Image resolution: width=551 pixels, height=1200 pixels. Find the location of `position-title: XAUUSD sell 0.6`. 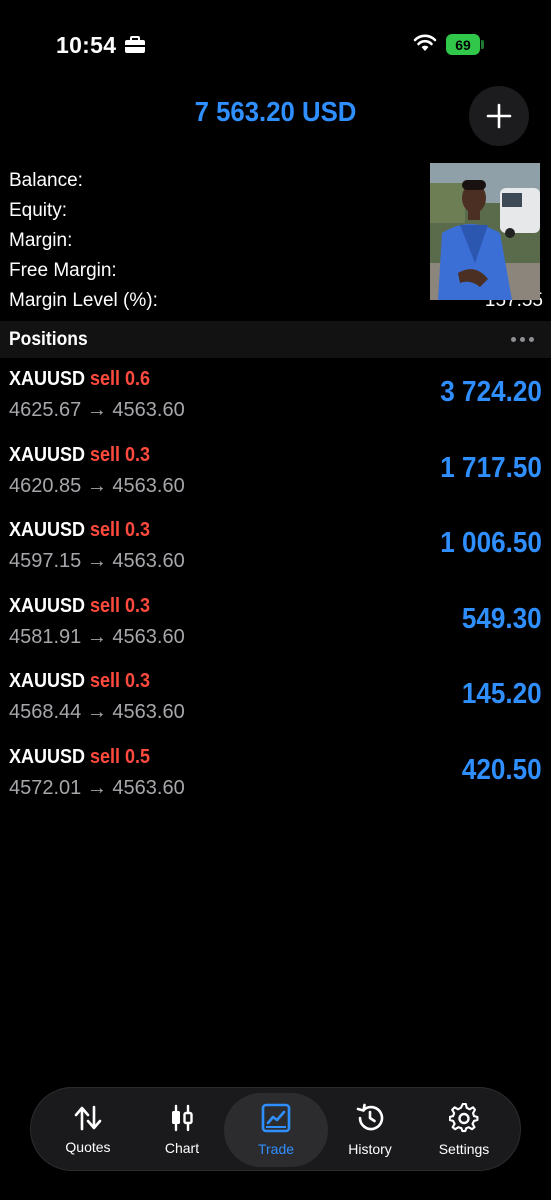

position-title: XAUUSD sell 0.6 is located at coordinates (79, 379).